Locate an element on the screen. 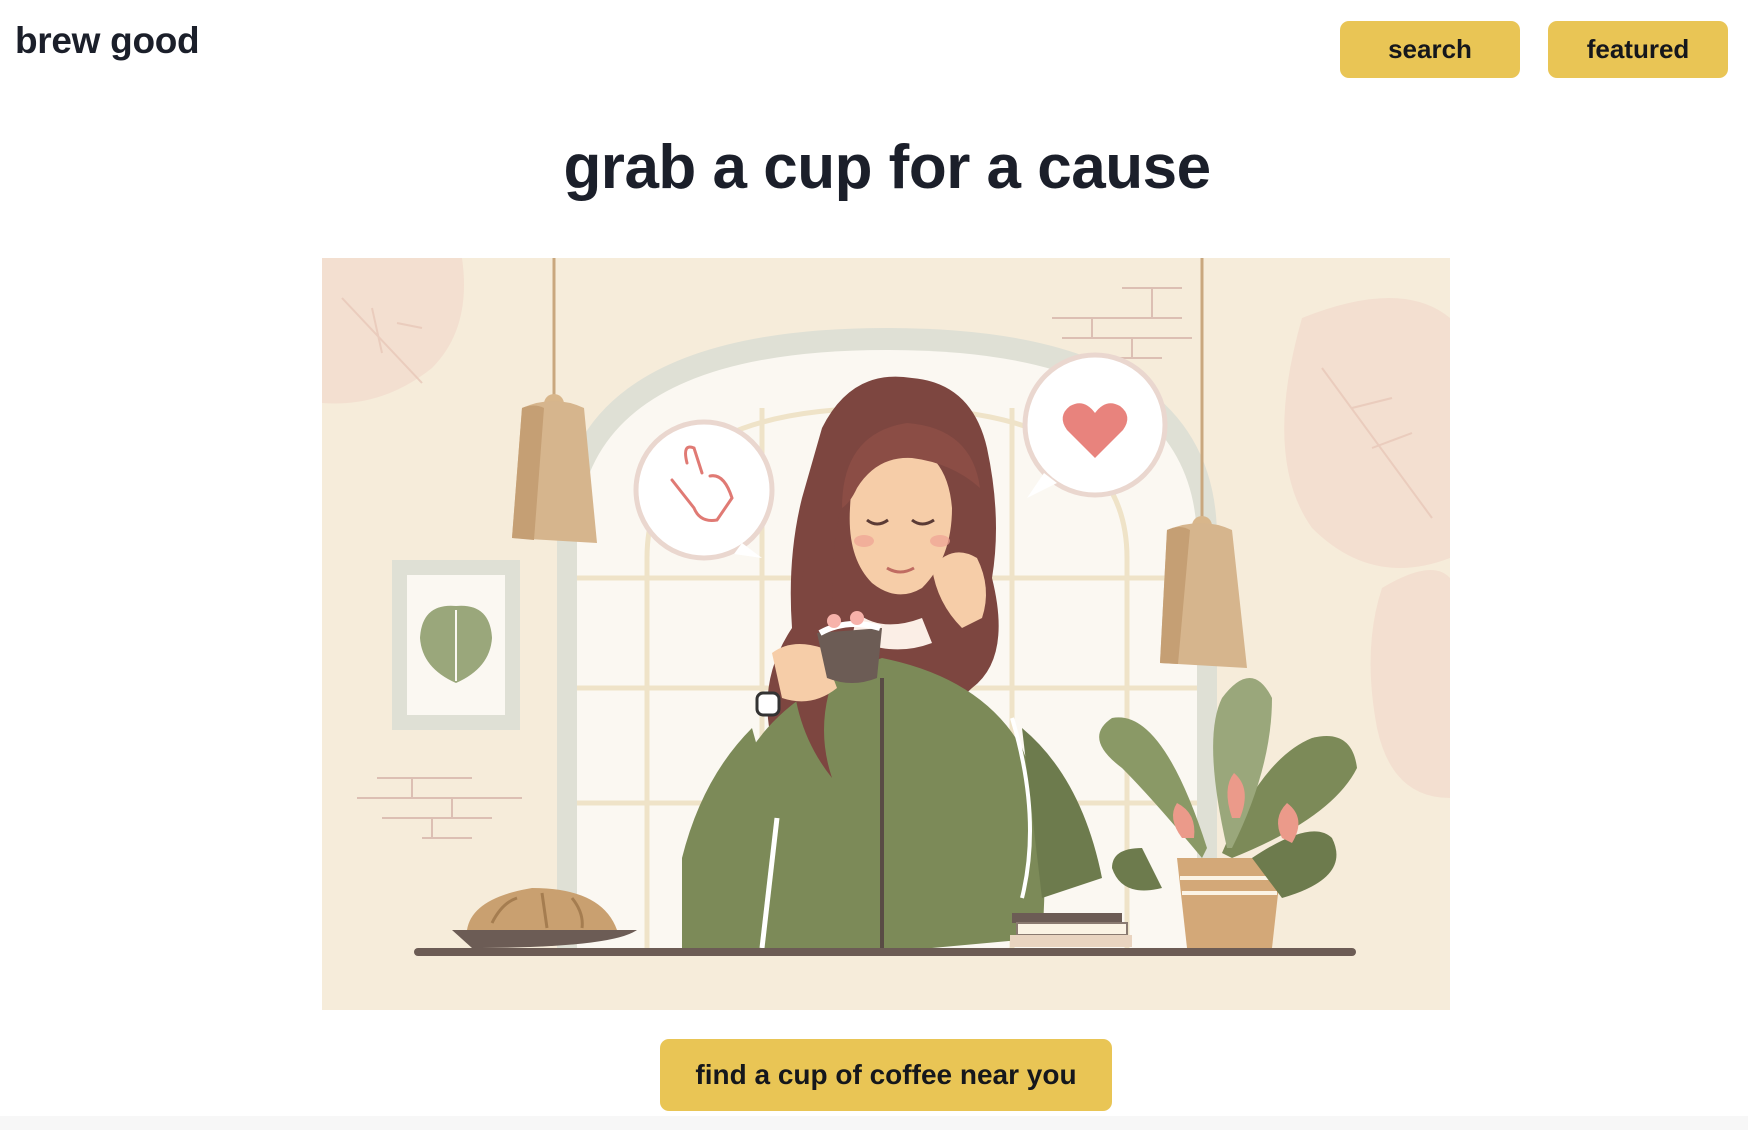 This screenshot has width=1748, height=1130. featured-button: featured is located at coordinates (1638, 49).